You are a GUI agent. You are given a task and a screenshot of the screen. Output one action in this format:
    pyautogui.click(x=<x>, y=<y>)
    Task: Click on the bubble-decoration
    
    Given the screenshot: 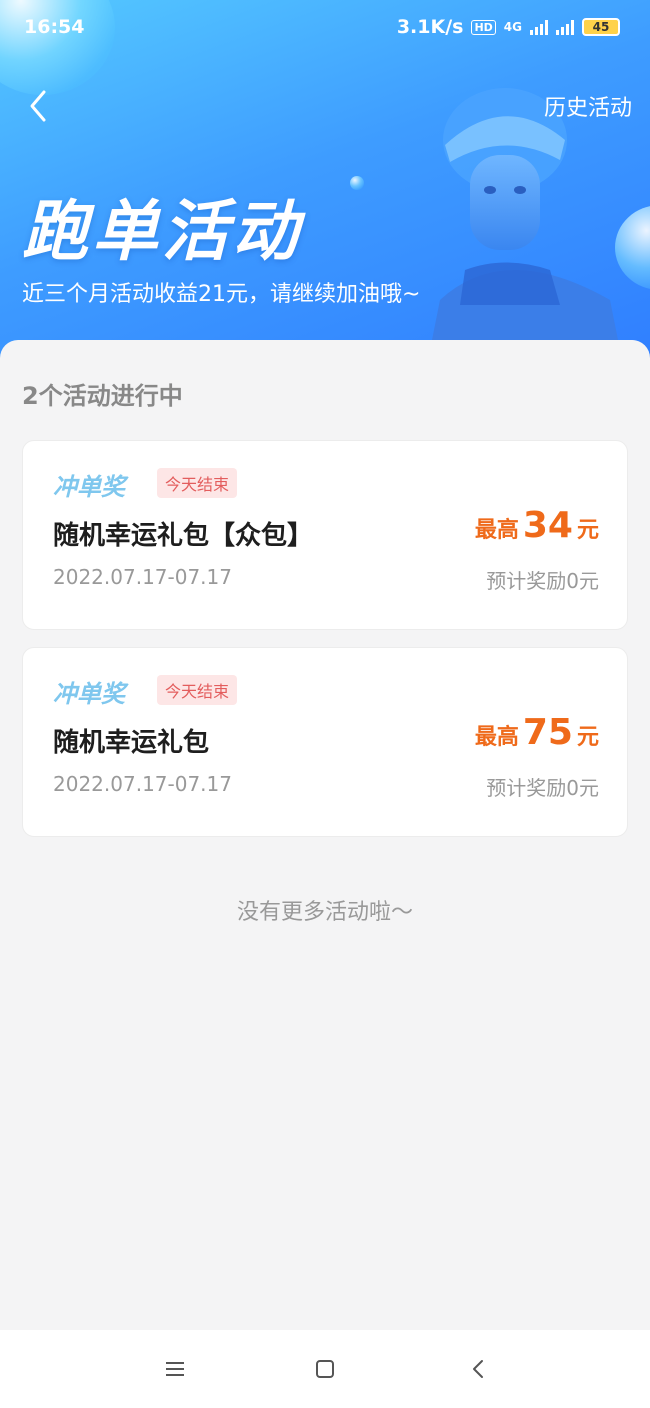 What is the action you would take?
    pyautogui.click(x=357, y=183)
    